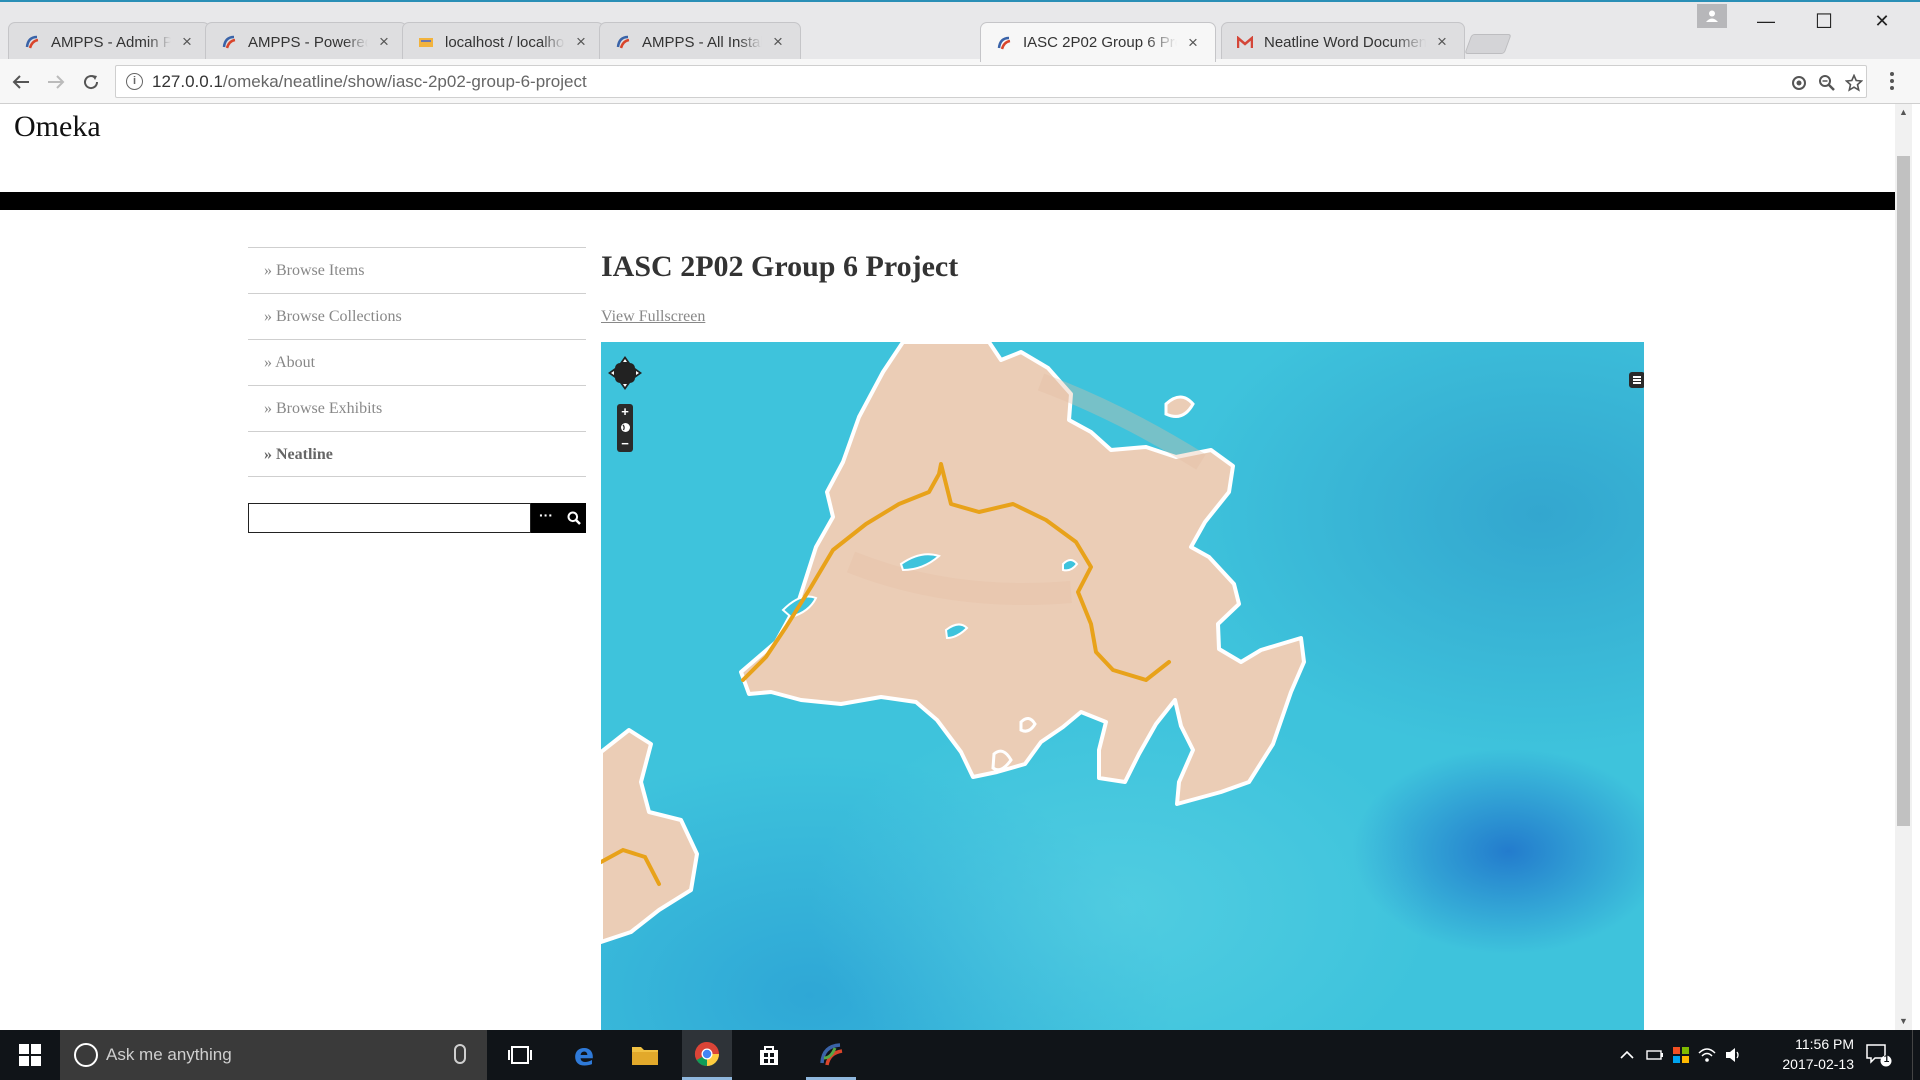 This screenshot has width=1920, height=1080. What do you see at coordinates (947, 201) in the screenshot?
I see `header-bar` at bounding box center [947, 201].